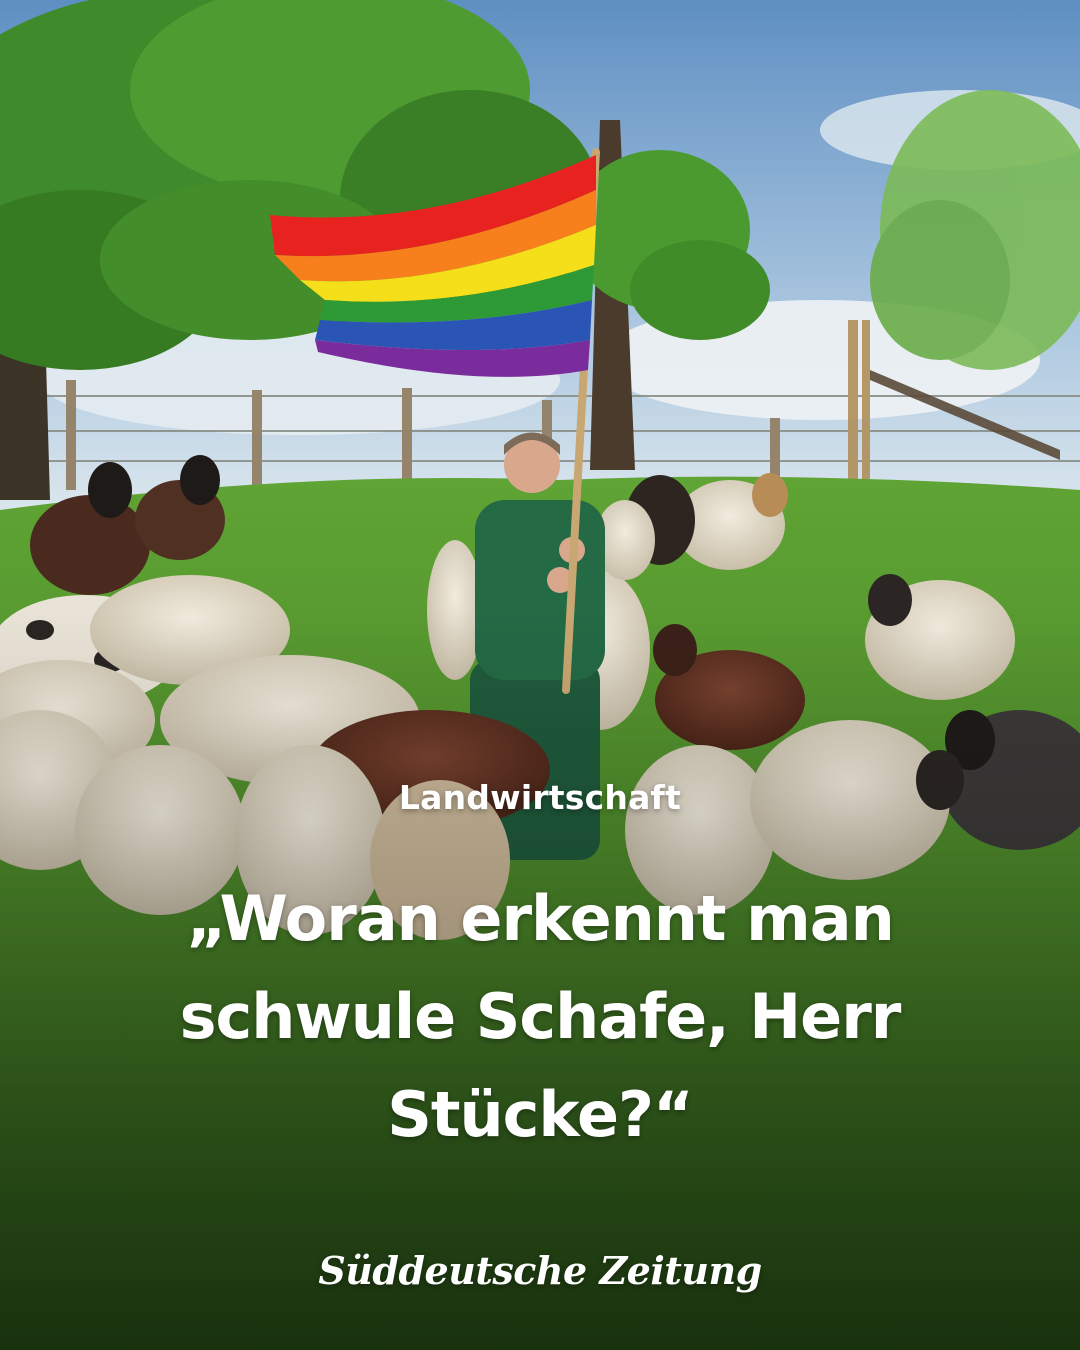  I want to click on headline-line-2: schwule Schafe, Herr, so click(540, 1016).